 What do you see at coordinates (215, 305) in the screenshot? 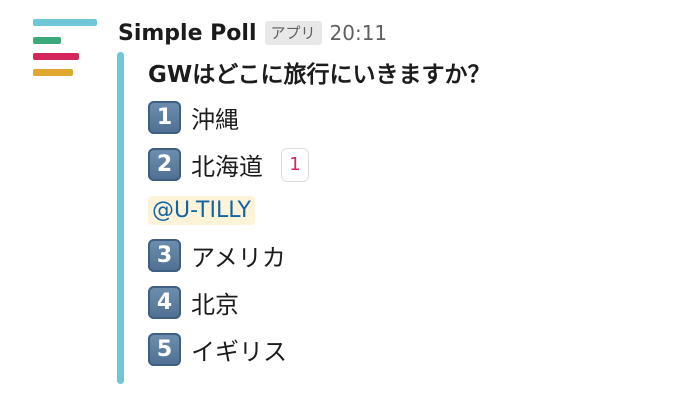
I see `poll-option-label: 北京` at bounding box center [215, 305].